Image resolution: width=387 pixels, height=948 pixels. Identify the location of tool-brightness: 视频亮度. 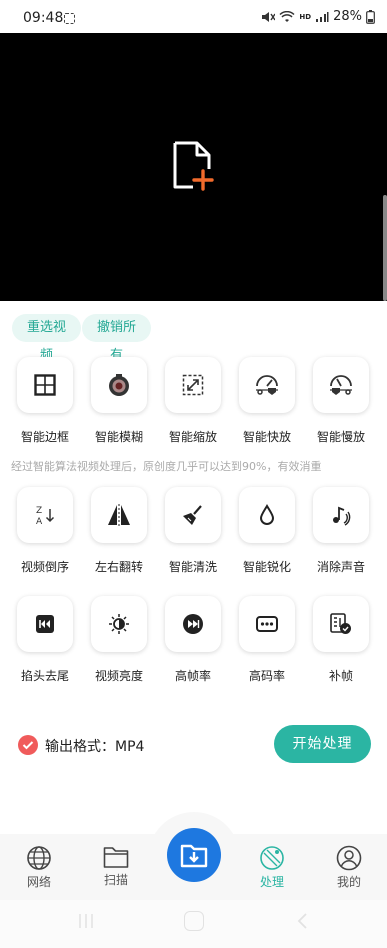
(119, 640).